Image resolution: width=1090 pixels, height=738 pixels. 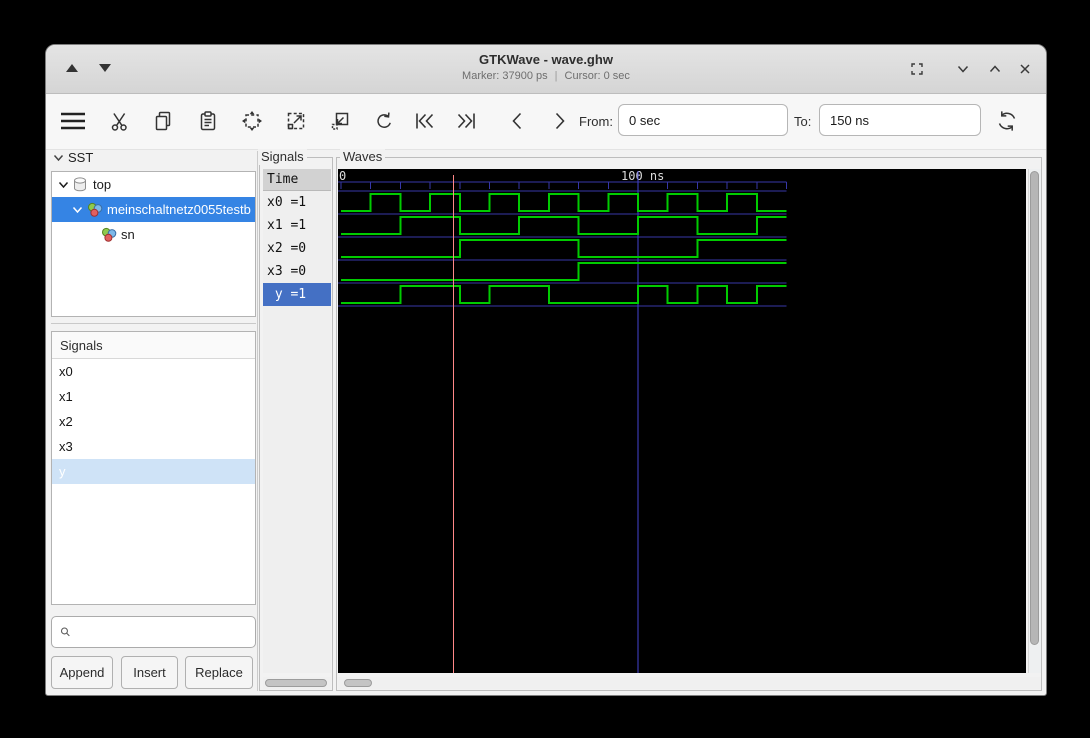 What do you see at coordinates (564, 294) in the screenshot?
I see `wave-trace-y` at bounding box center [564, 294].